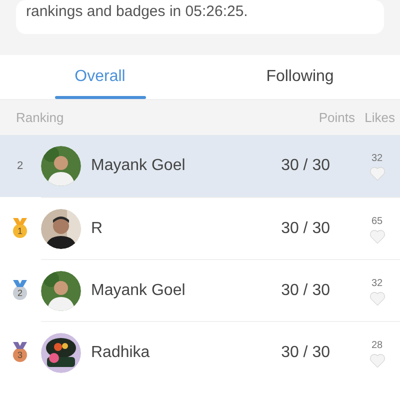 This screenshot has width=400, height=400. Describe the element at coordinates (379, 117) in the screenshot. I see `column-header: Likes` at that location.